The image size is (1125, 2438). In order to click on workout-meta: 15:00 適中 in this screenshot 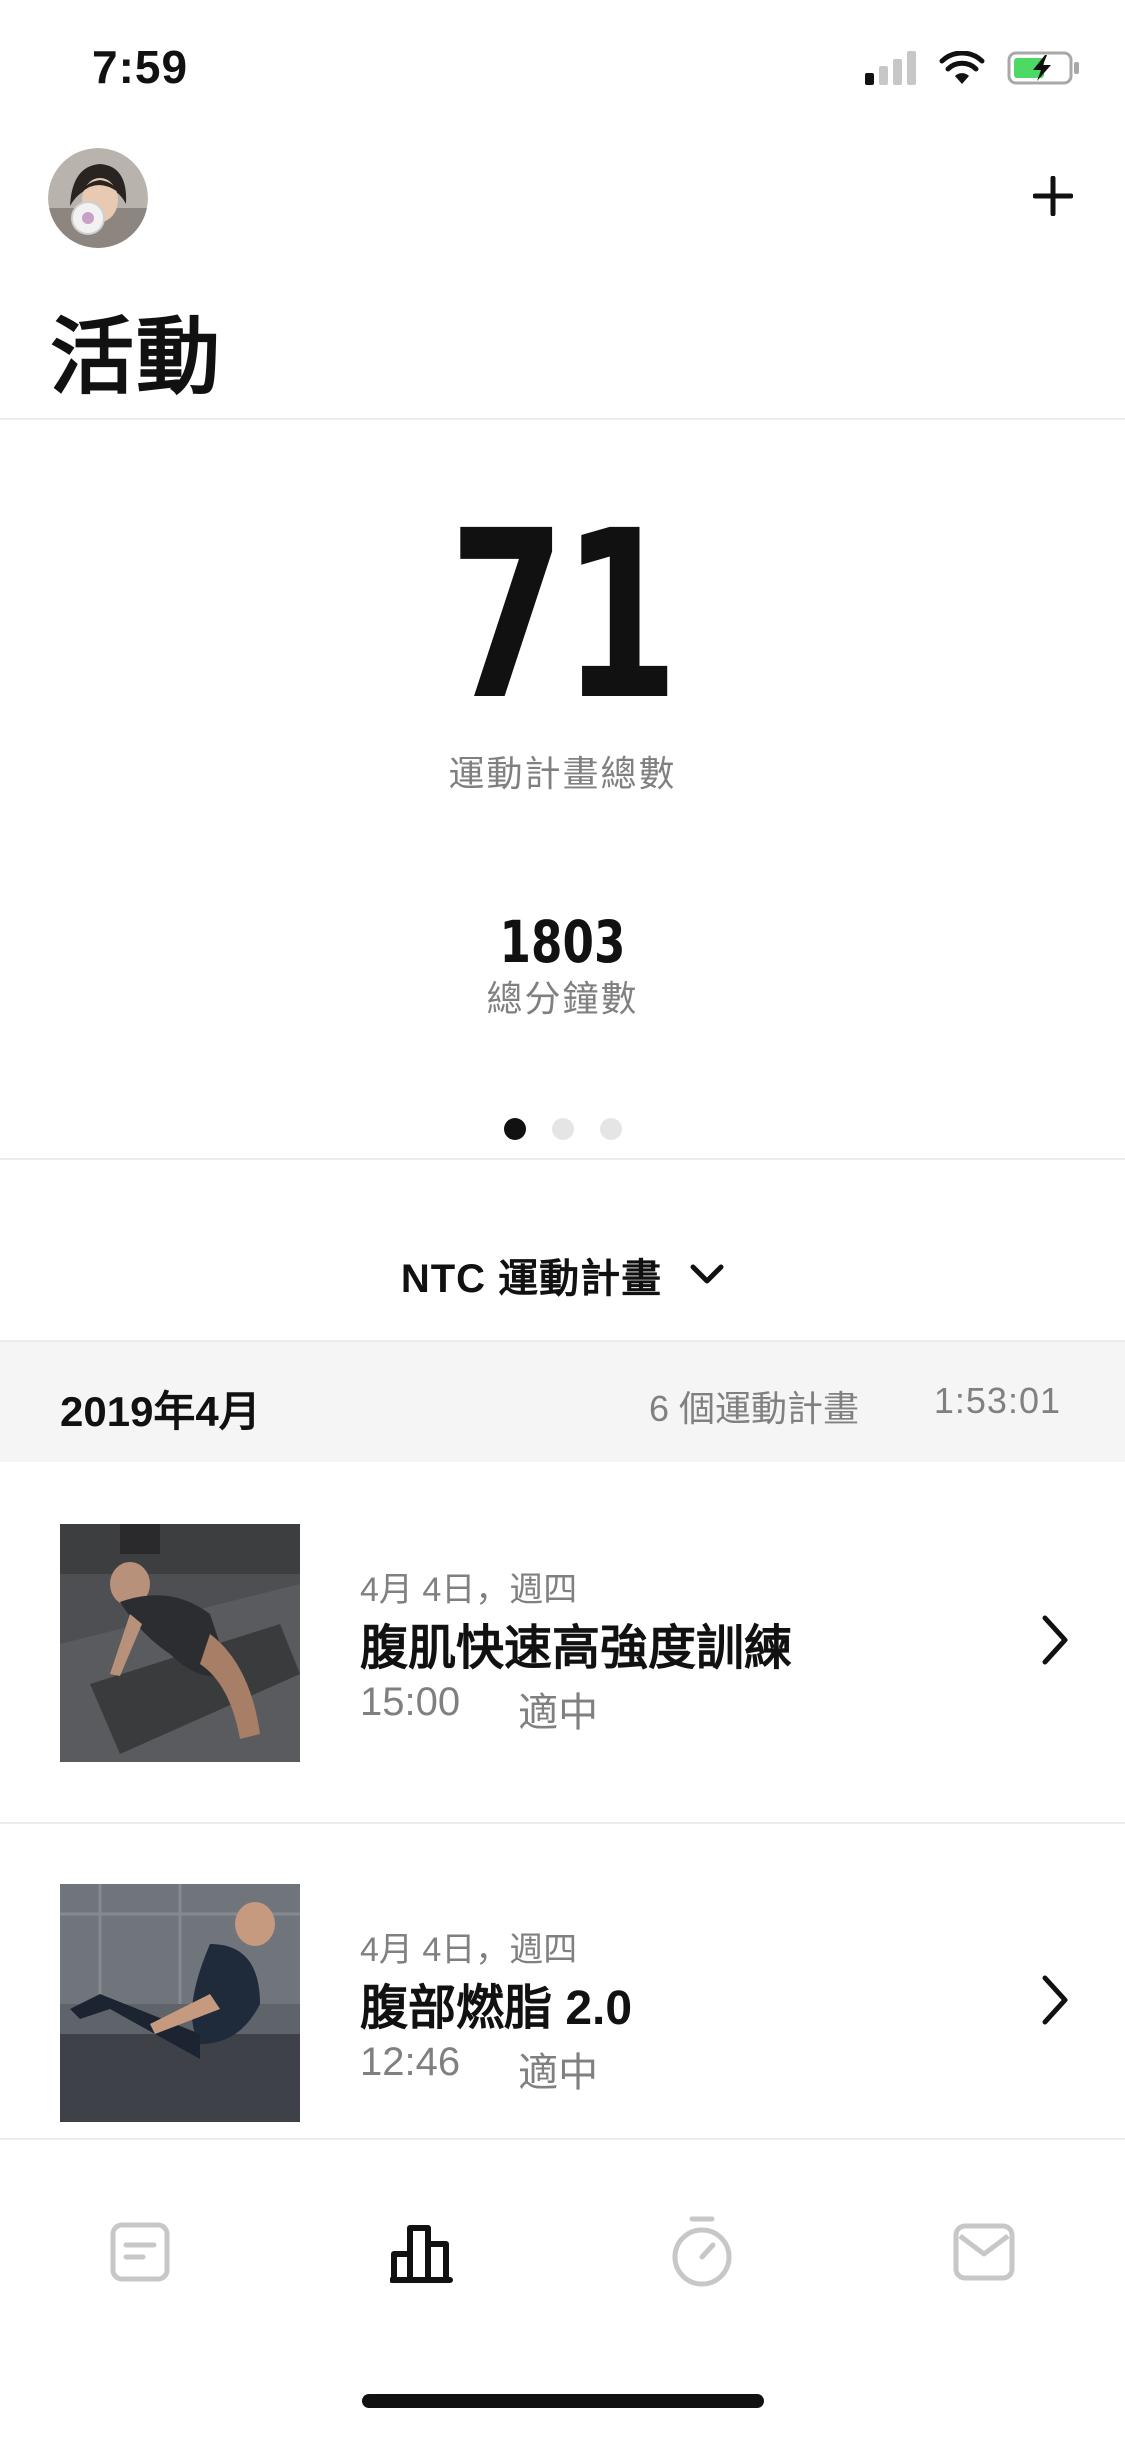, I will do `click(479, 1709)`.